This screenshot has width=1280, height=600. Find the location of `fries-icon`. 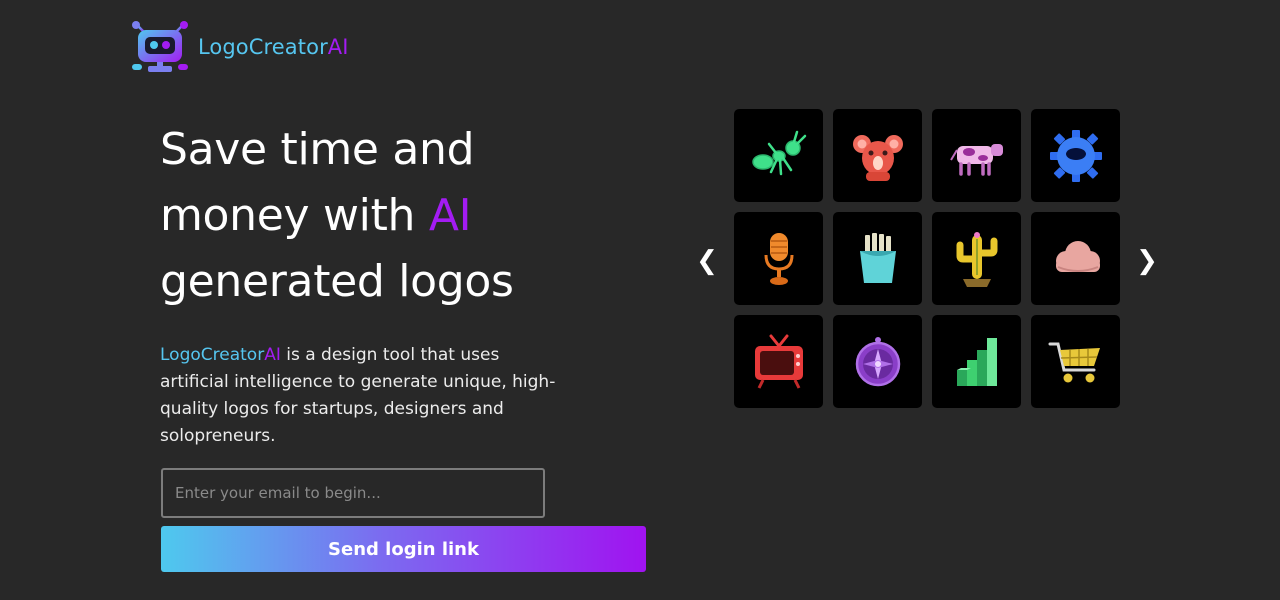

fries-icon is located at coordinates (877, 257).